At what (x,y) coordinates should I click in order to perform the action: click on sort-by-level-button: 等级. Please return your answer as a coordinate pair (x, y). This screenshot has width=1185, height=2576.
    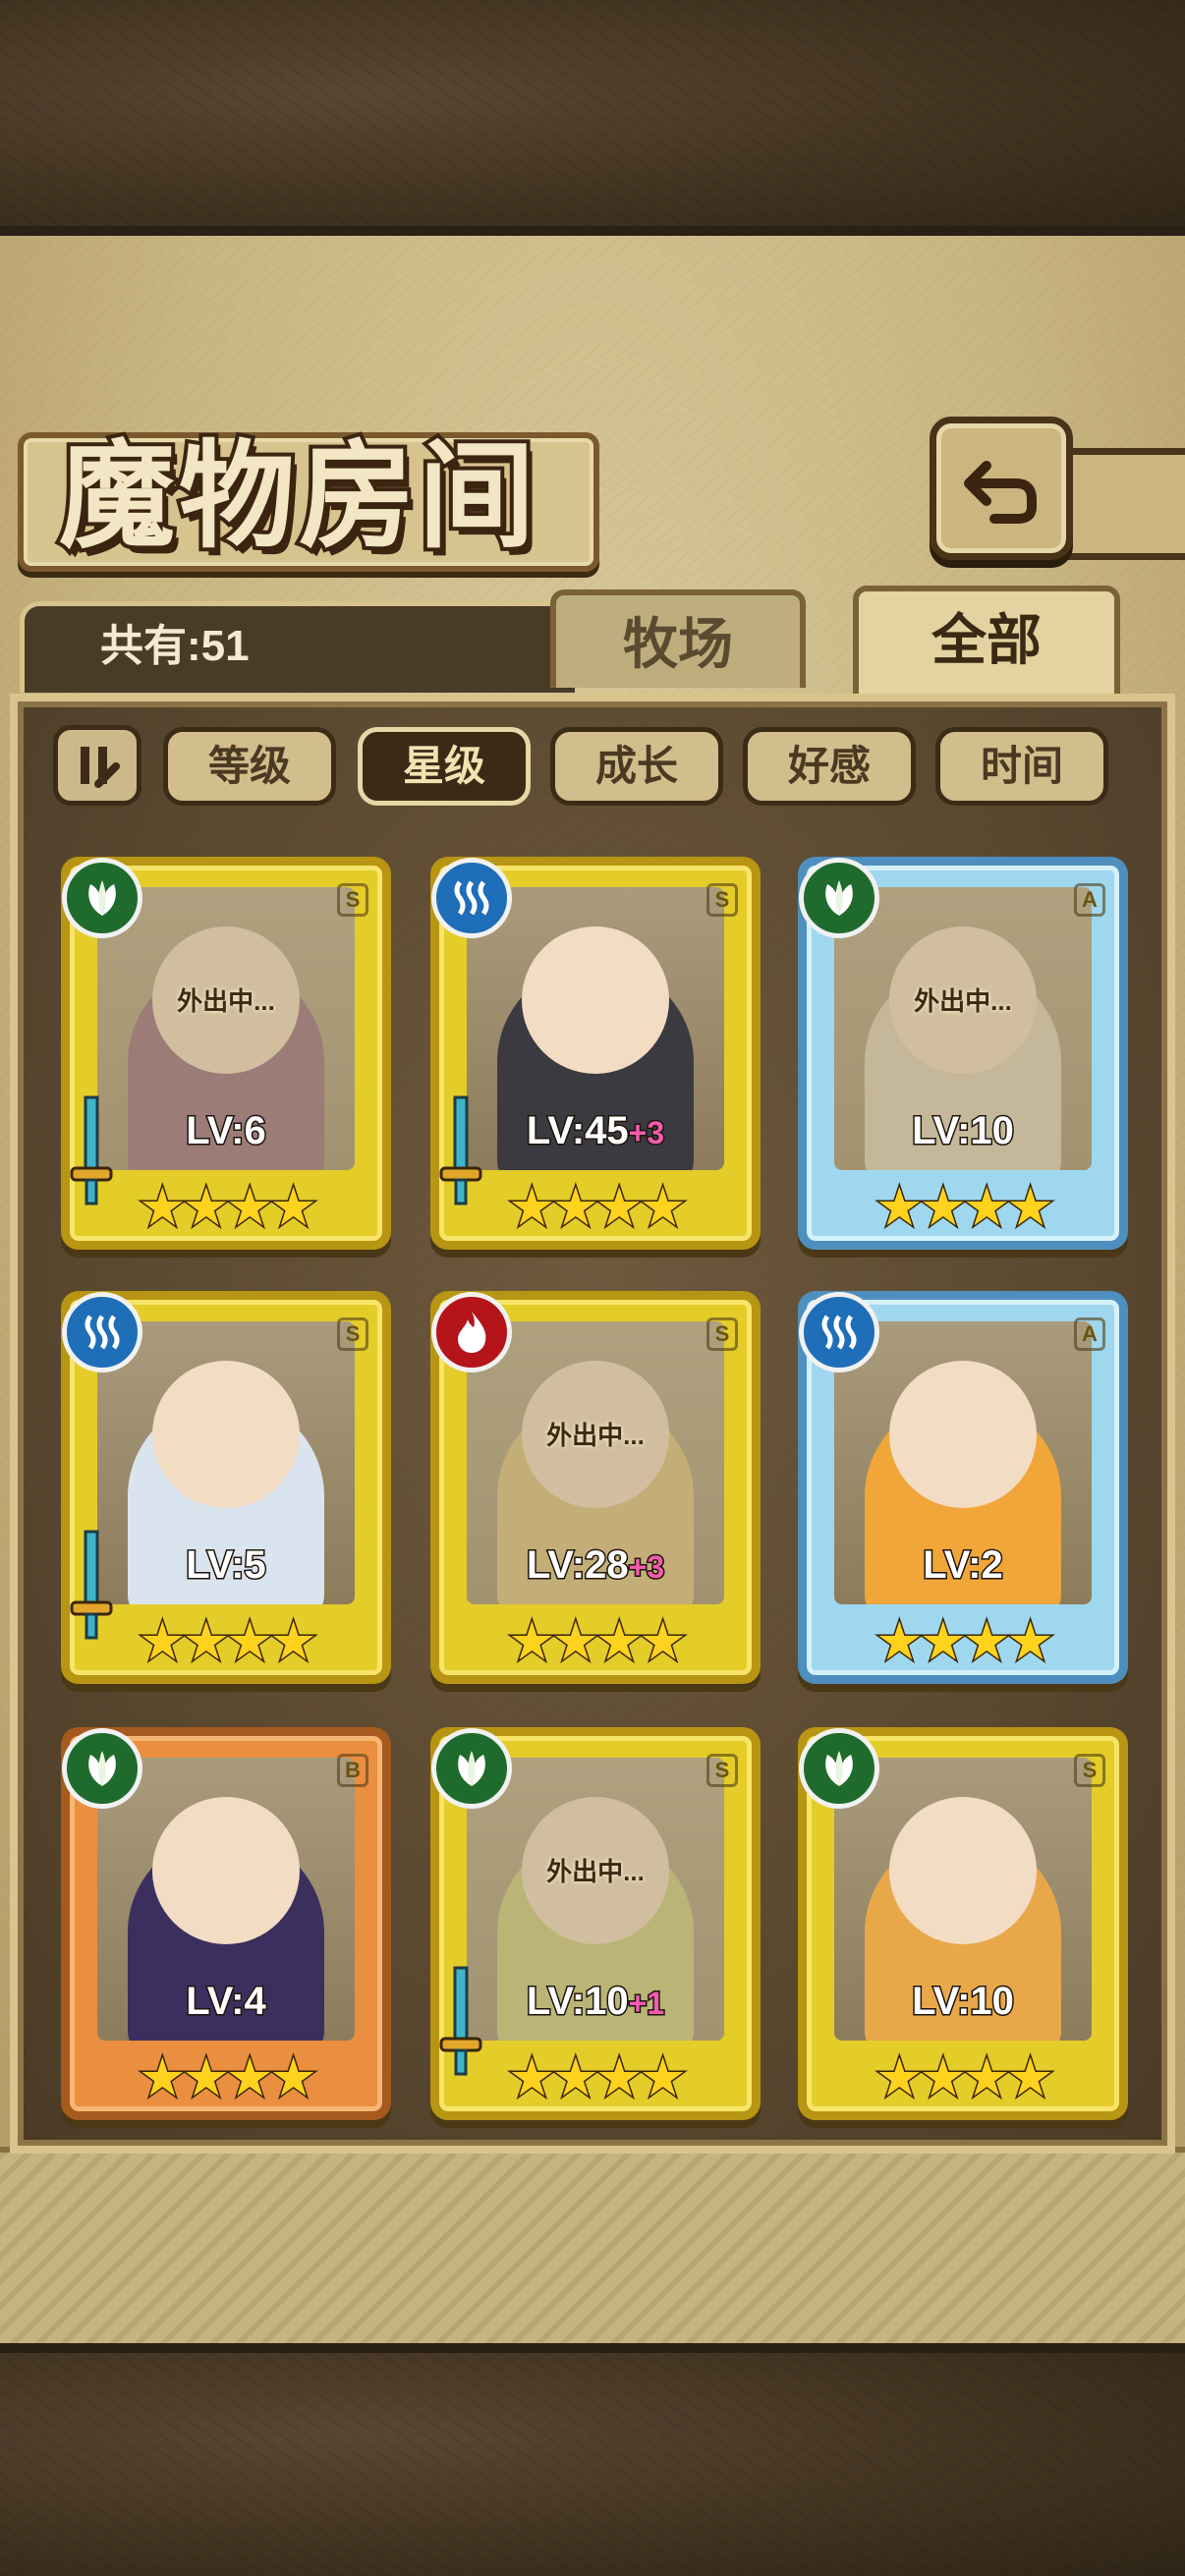
    Looking at the image, I should click on (250, 766).